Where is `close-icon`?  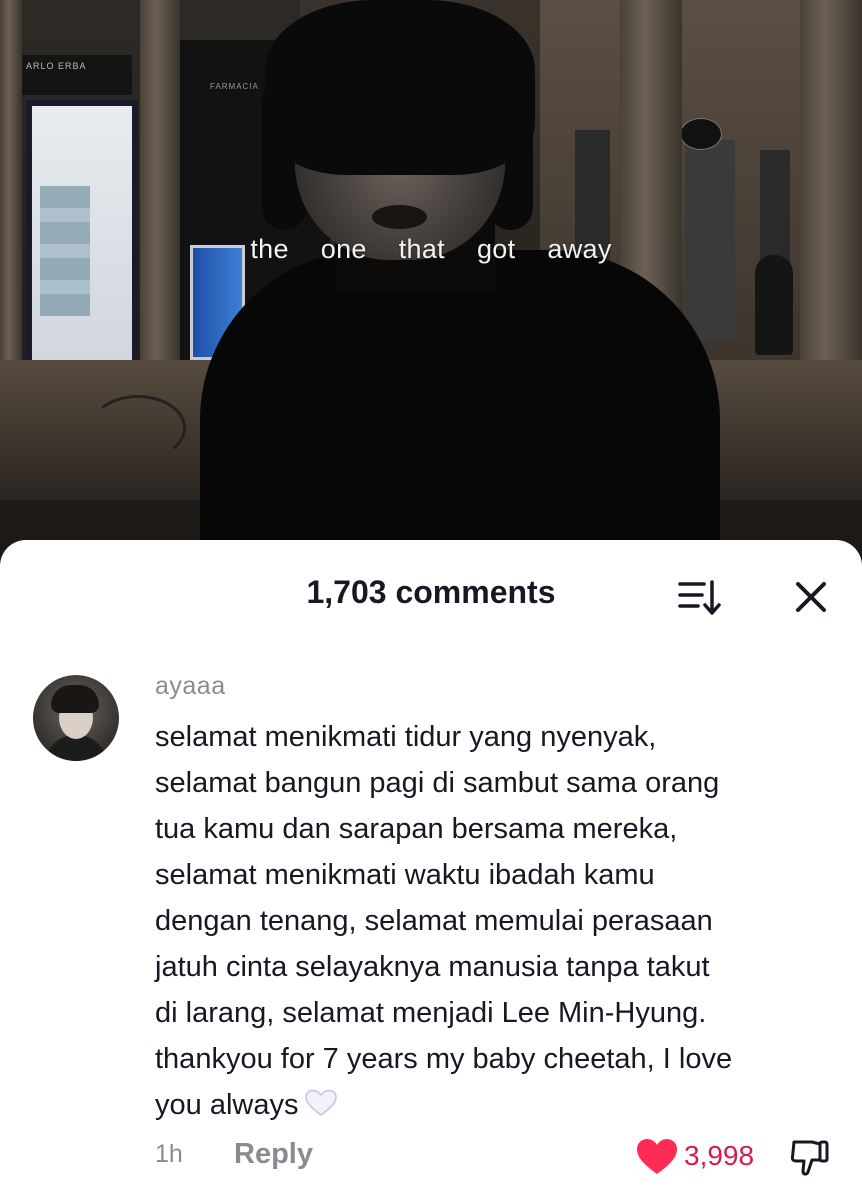
close-icon is located at coordinates (811, 597).